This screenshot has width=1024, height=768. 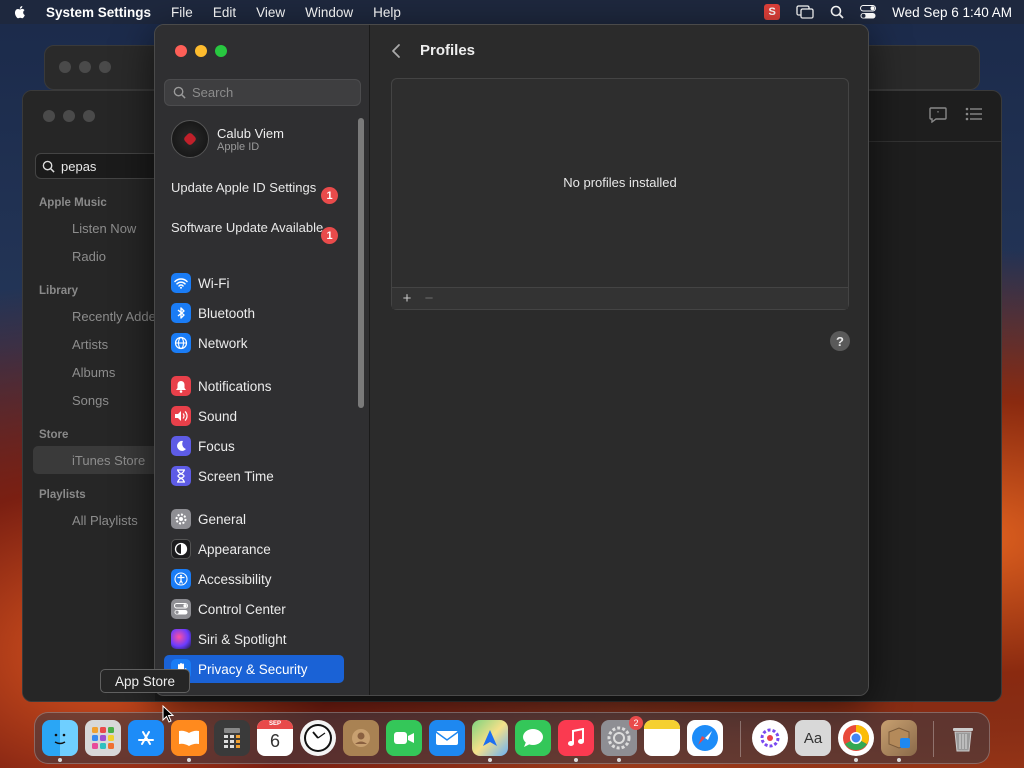 I want to click on setapp-gear-icon, so click(x=770, y=738).